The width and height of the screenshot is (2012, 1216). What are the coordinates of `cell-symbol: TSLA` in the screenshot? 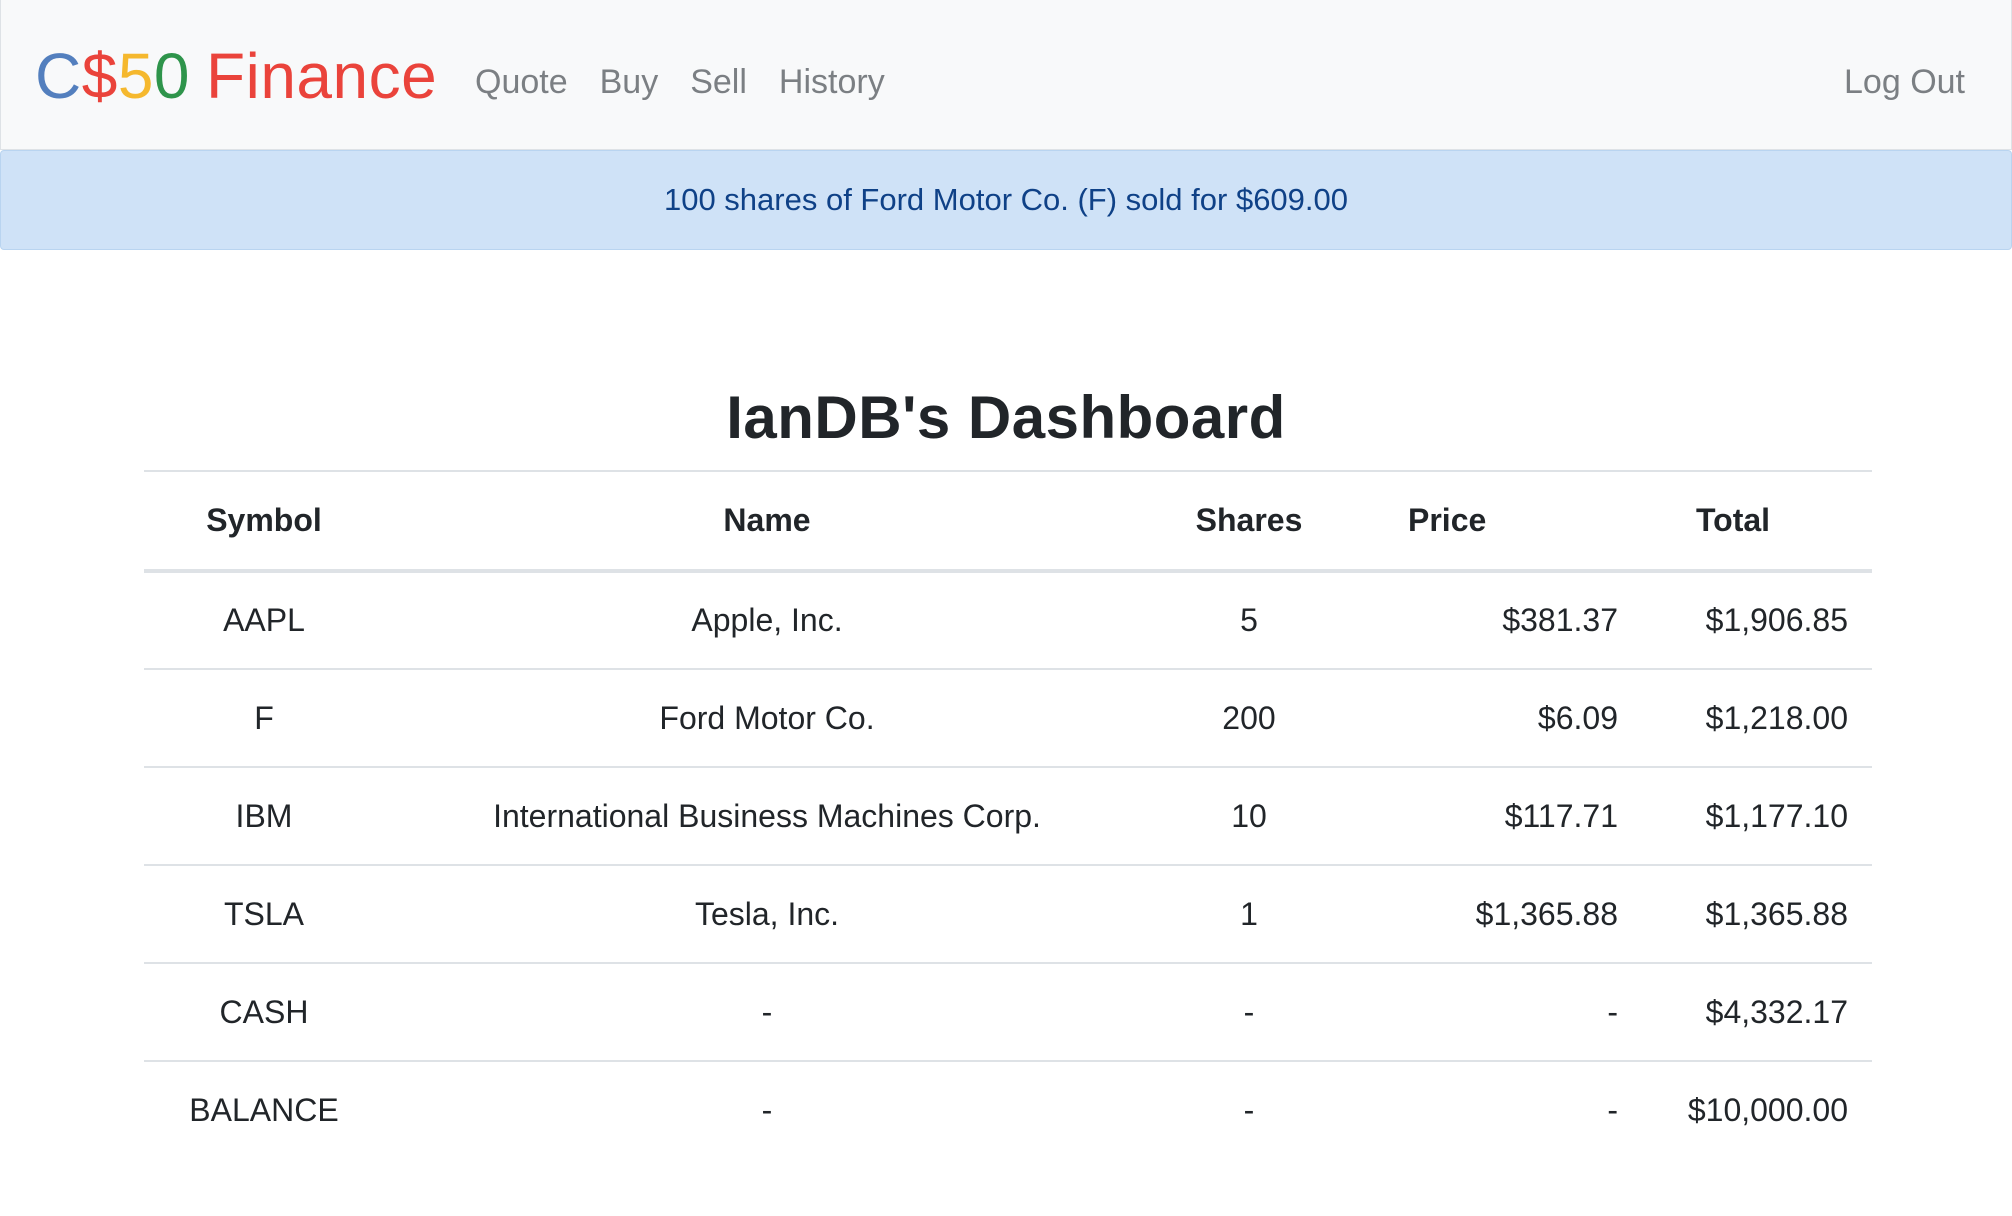 It's located at (264, 914).